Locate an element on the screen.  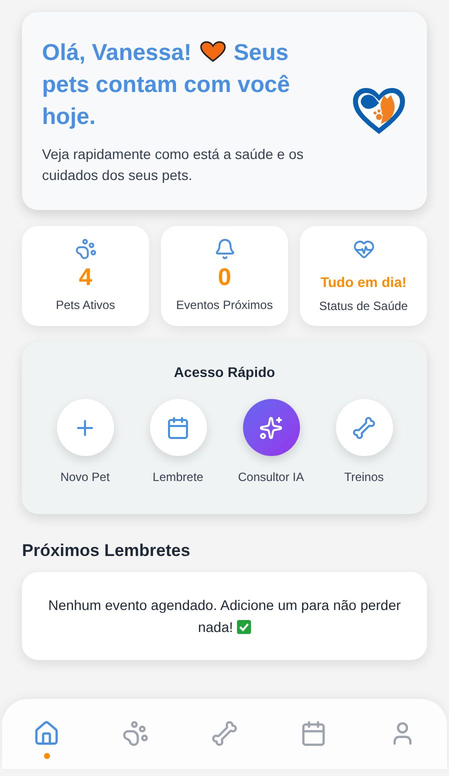
quick-action-label: Novo Pet is located at coordinates (85, 477).